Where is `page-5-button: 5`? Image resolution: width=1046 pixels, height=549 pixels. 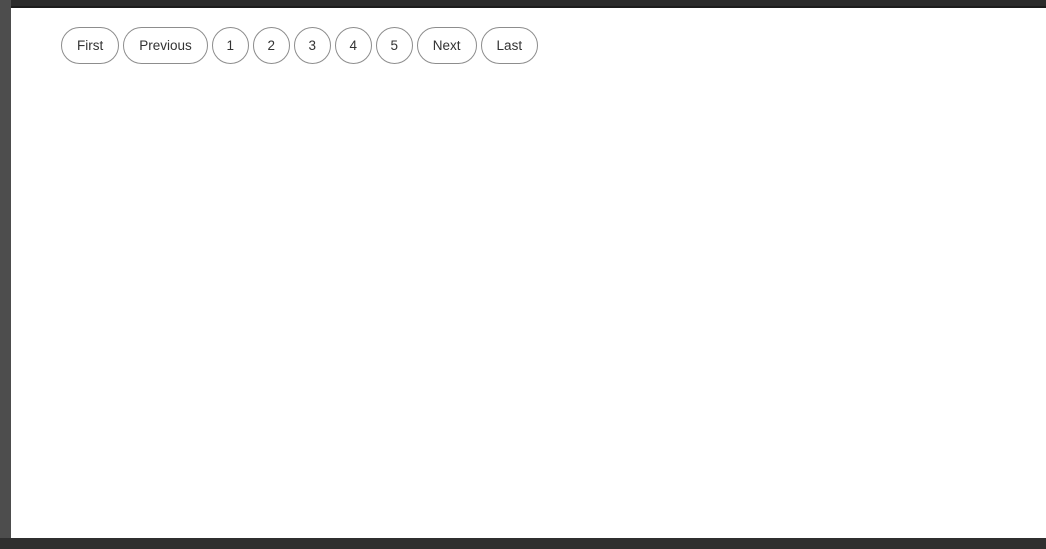 page-5-button: 5 is located at coordinates (394, 45).